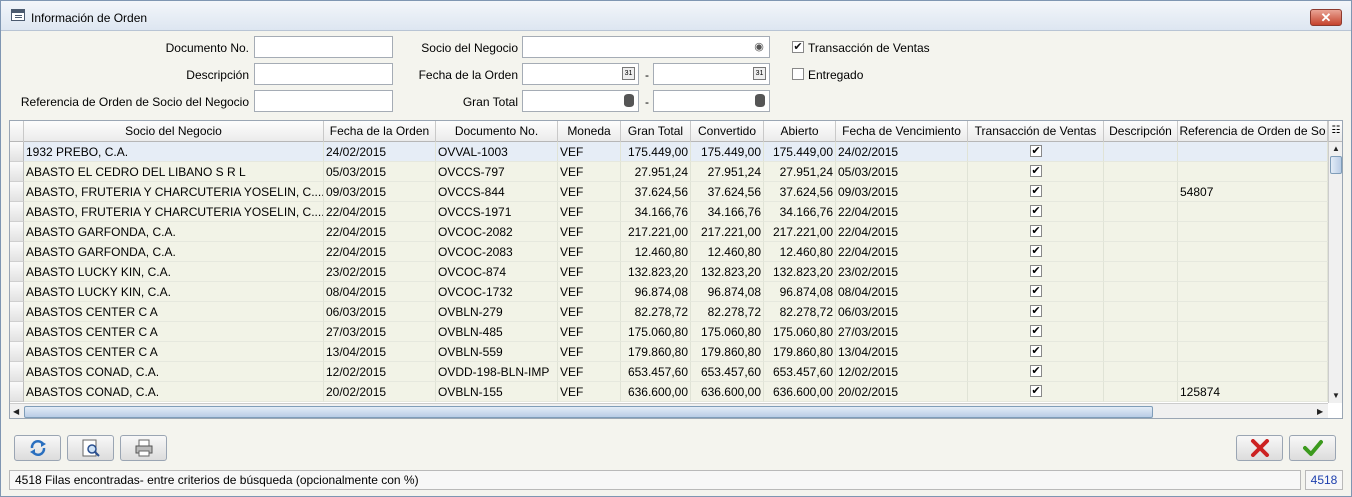 This screenshot has height=497, width=1352. I want to click on transaccion-label: Transacción de Ventas, so click(869, 48).